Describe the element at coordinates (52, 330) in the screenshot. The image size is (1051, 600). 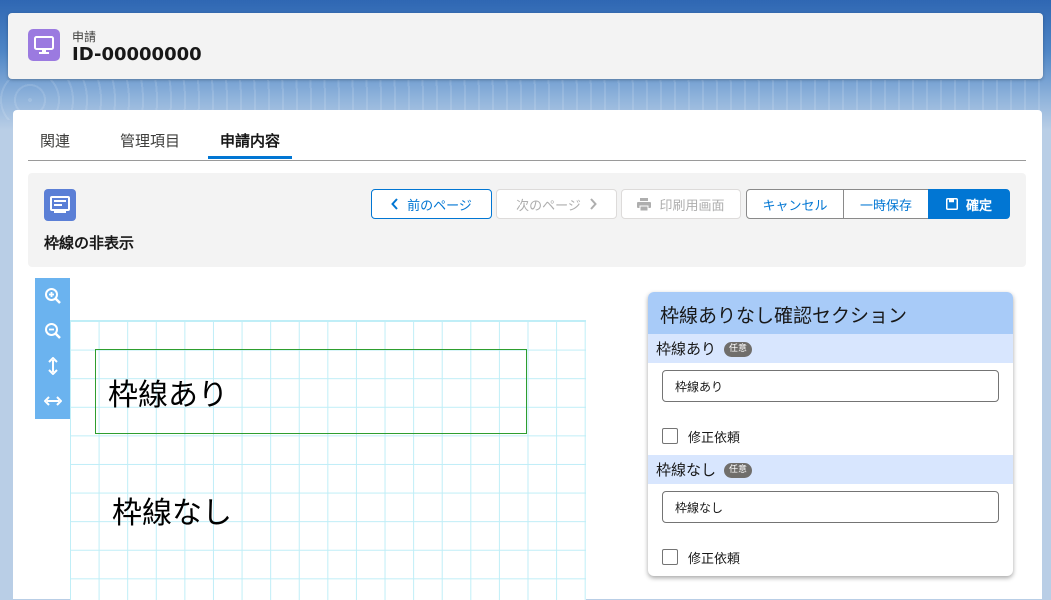
I see `zoom-out-icon` at that location.